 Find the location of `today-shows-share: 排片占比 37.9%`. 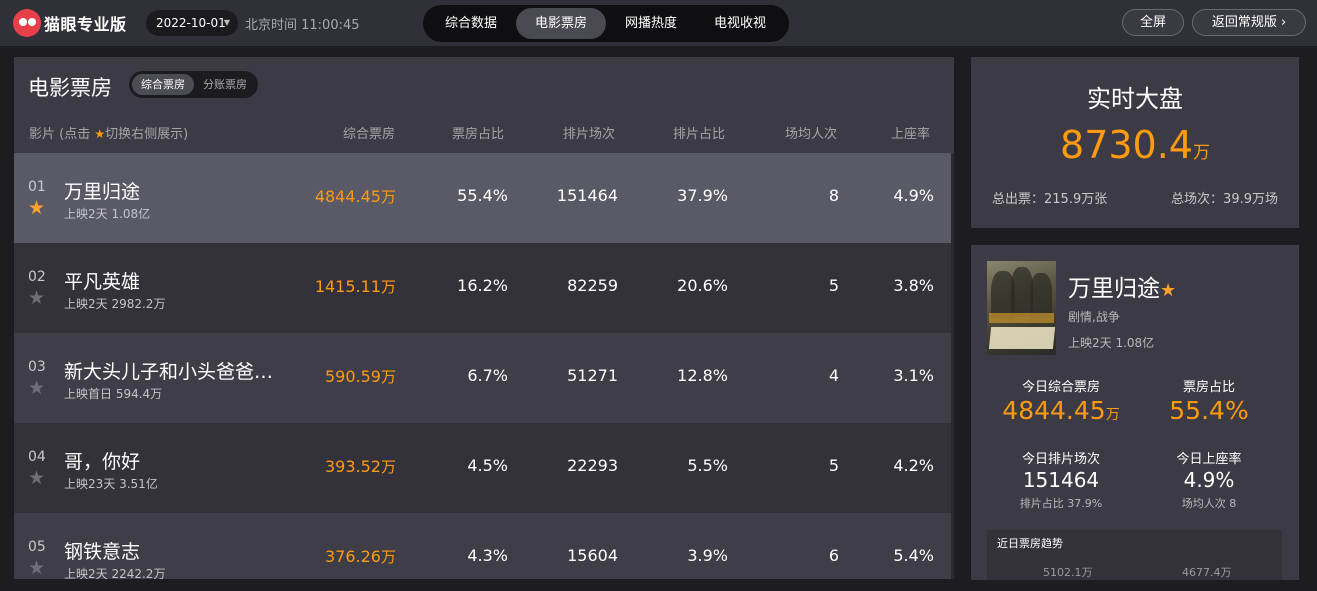

today-shows-share: 排片占比 37.9% is located at coordinates (1061, 503).